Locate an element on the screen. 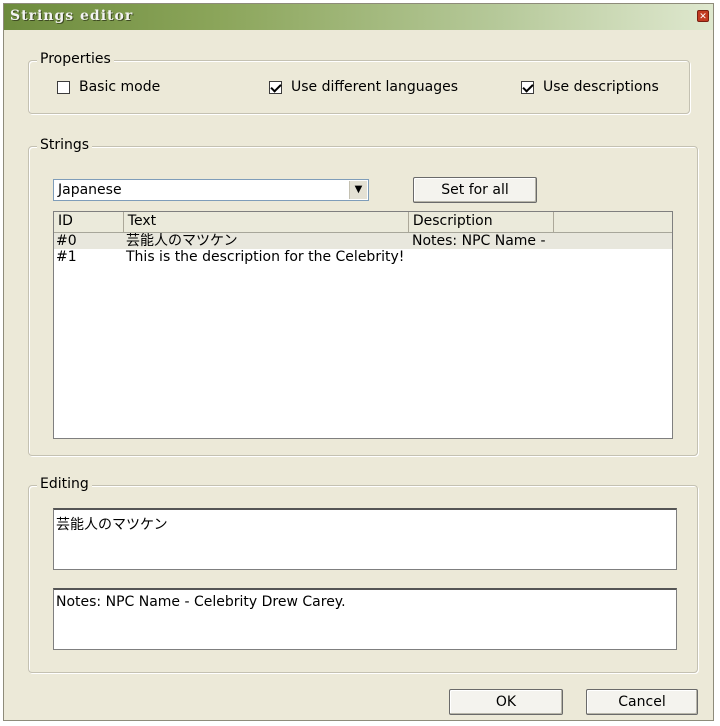 This screenshot has height=726, width=720. basic-mode-checkbox: Basic mode is located at coordinates (108, 87).